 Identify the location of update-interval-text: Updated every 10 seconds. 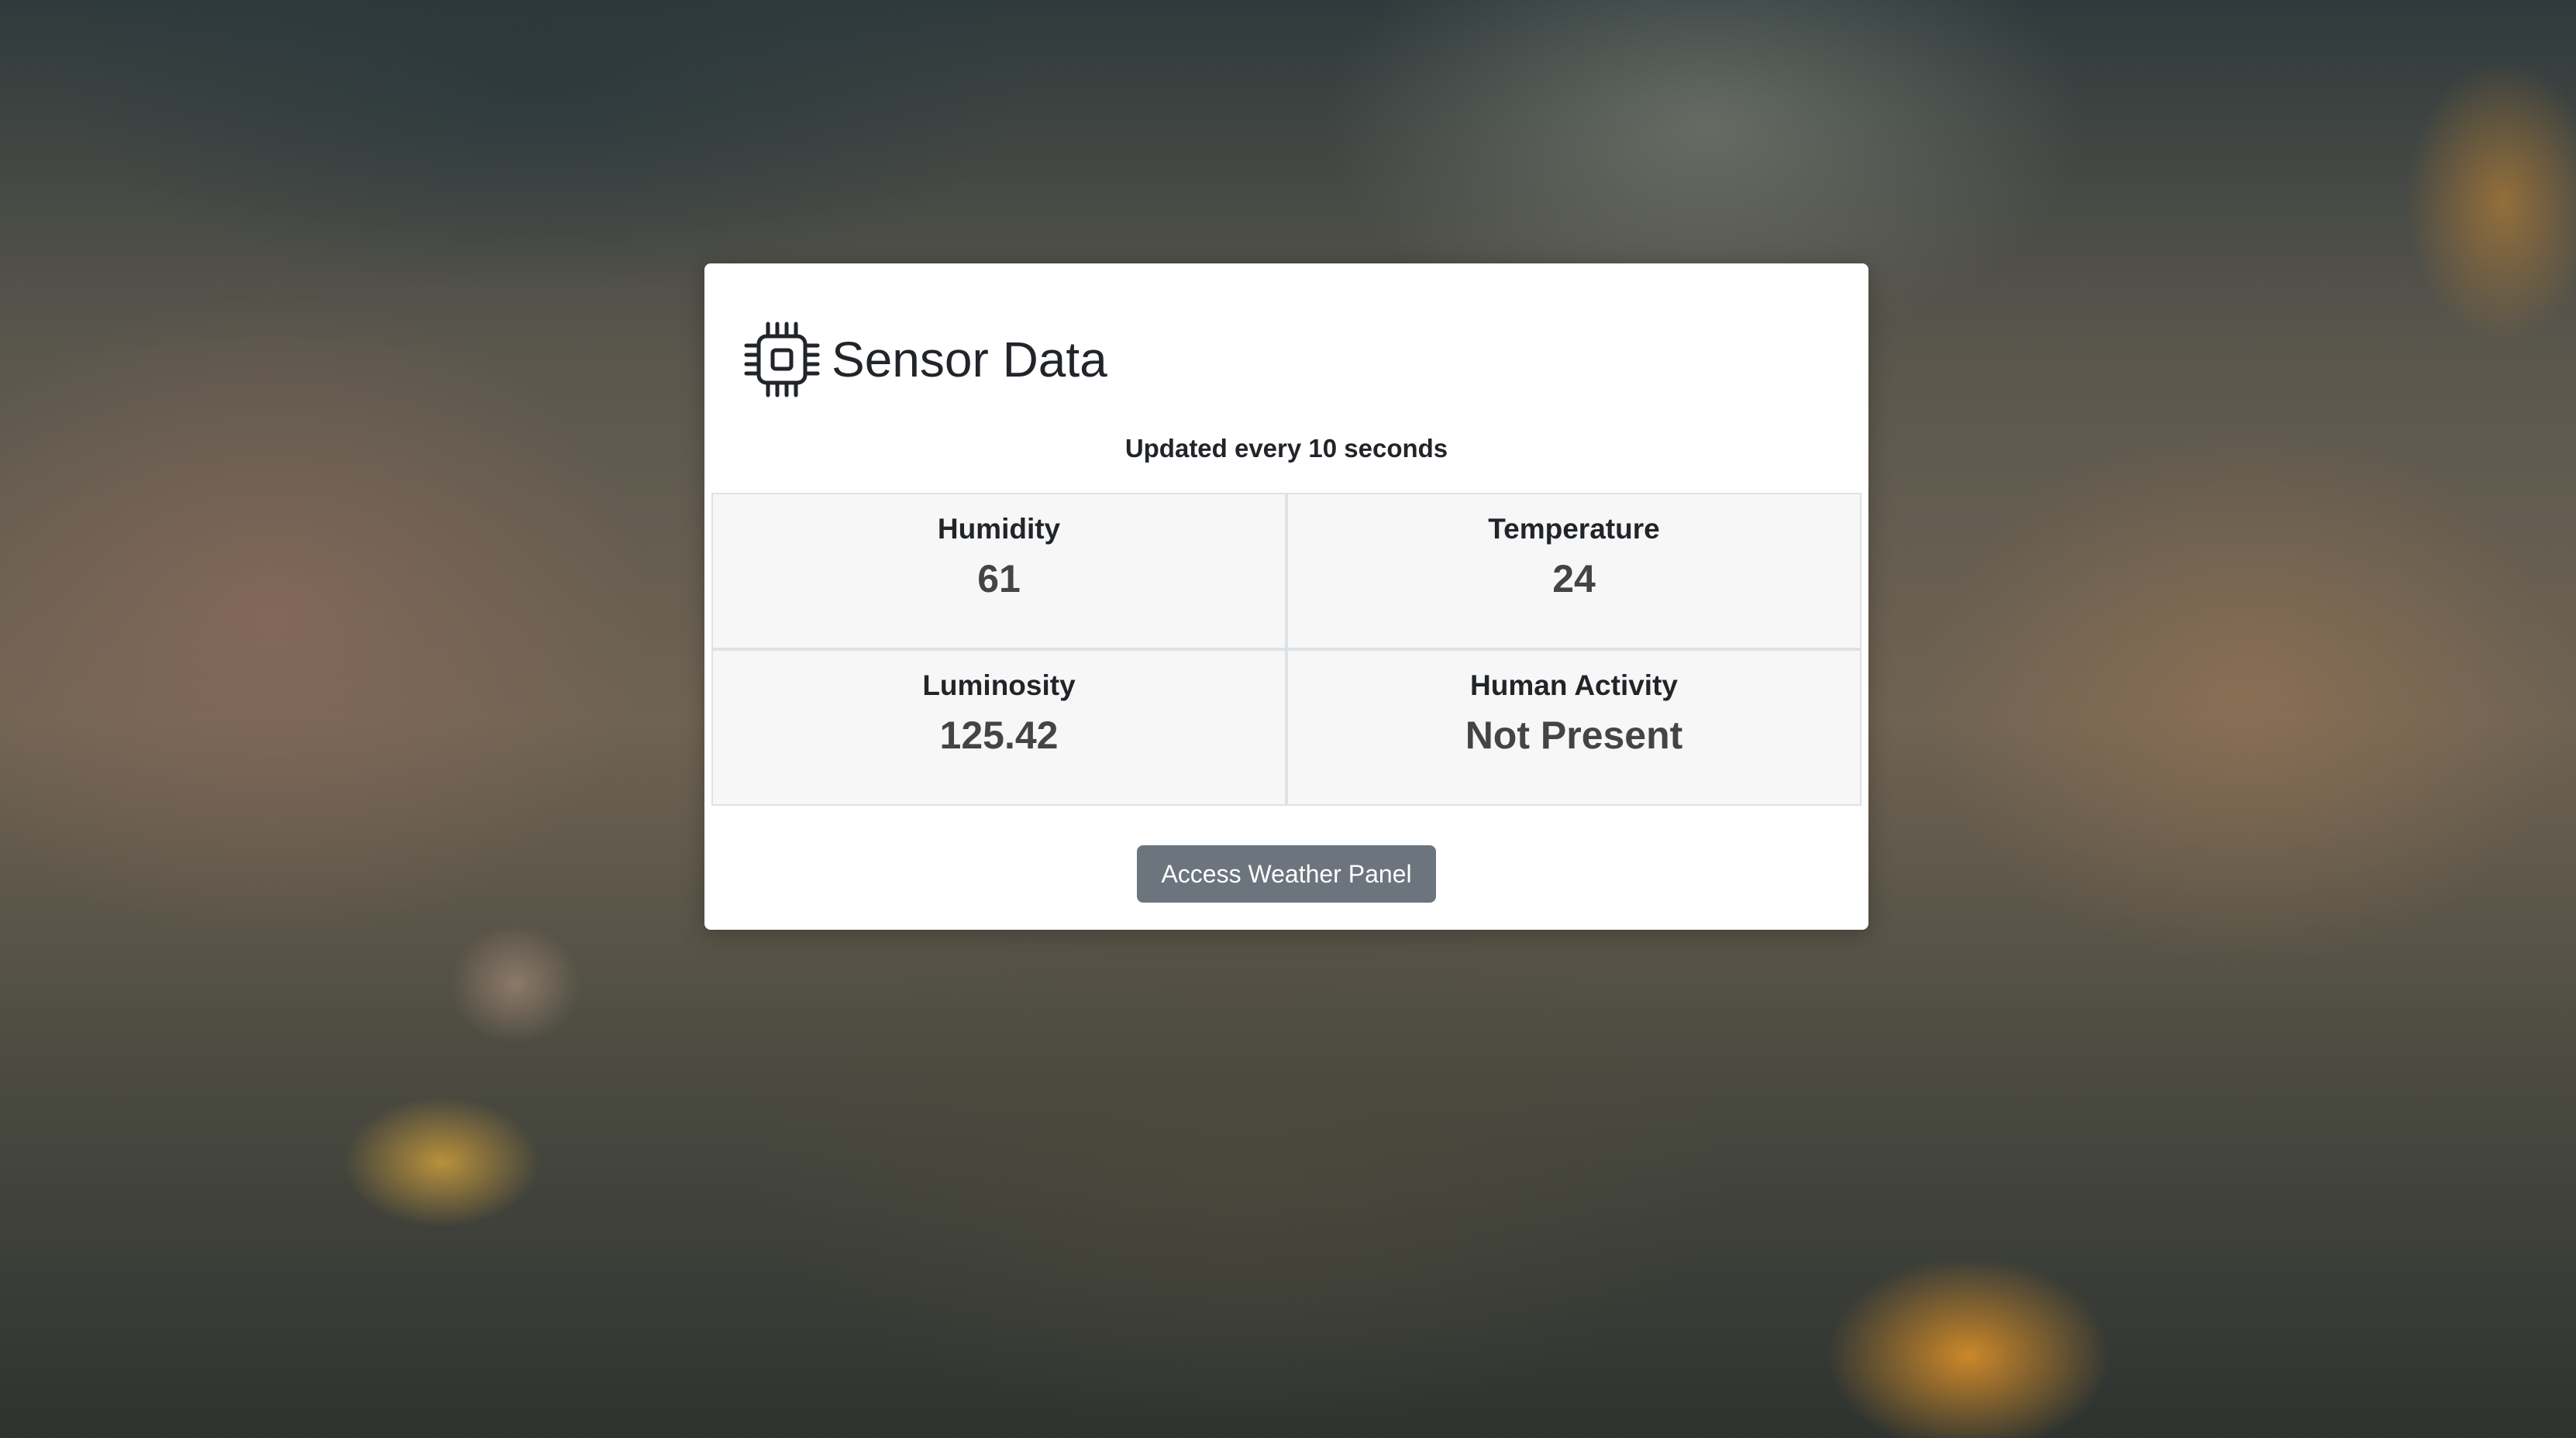
(1286, 448).